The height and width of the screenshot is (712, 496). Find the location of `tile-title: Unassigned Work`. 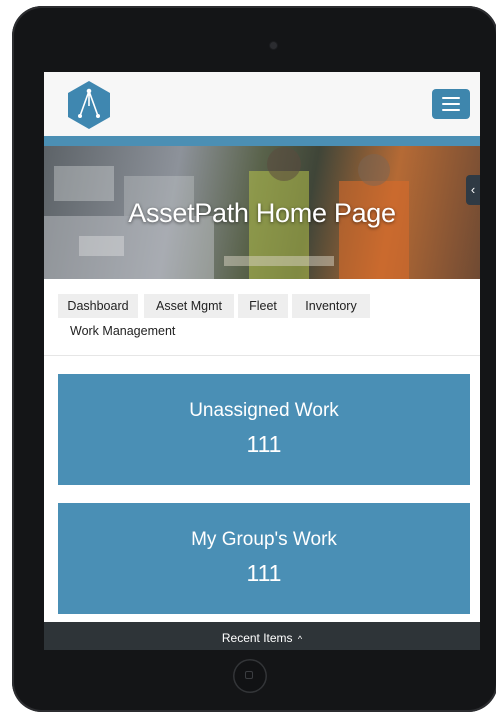

tile-title: Unassigned Work is located at coordinates (264, 410).